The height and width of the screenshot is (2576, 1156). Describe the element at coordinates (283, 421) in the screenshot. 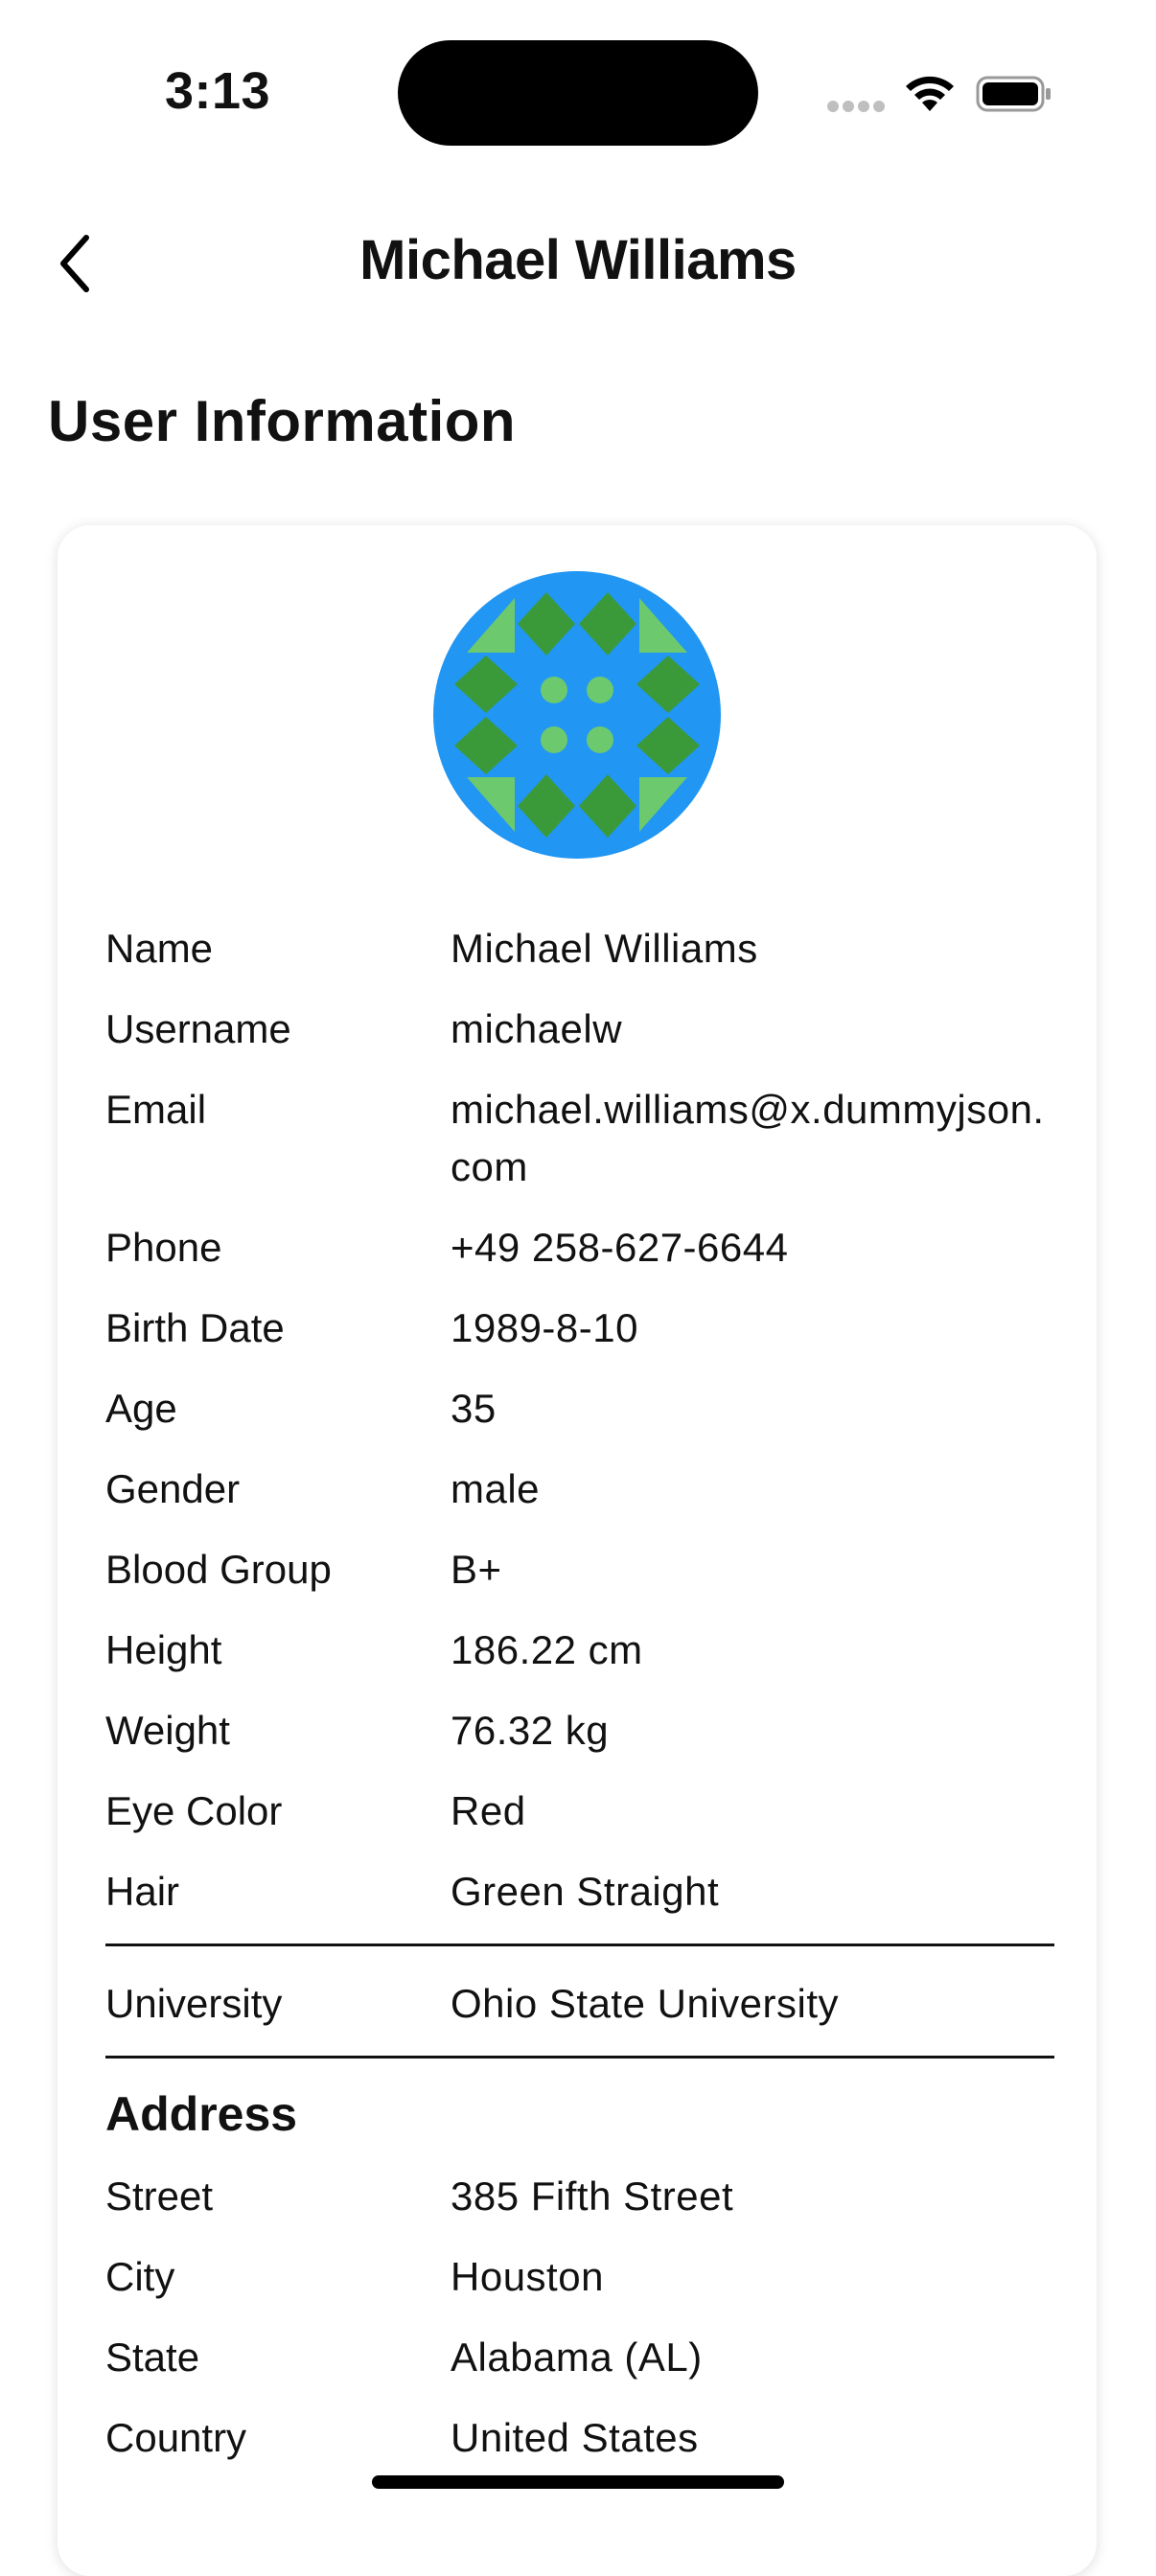

I see `section-title: User Information` at that location.